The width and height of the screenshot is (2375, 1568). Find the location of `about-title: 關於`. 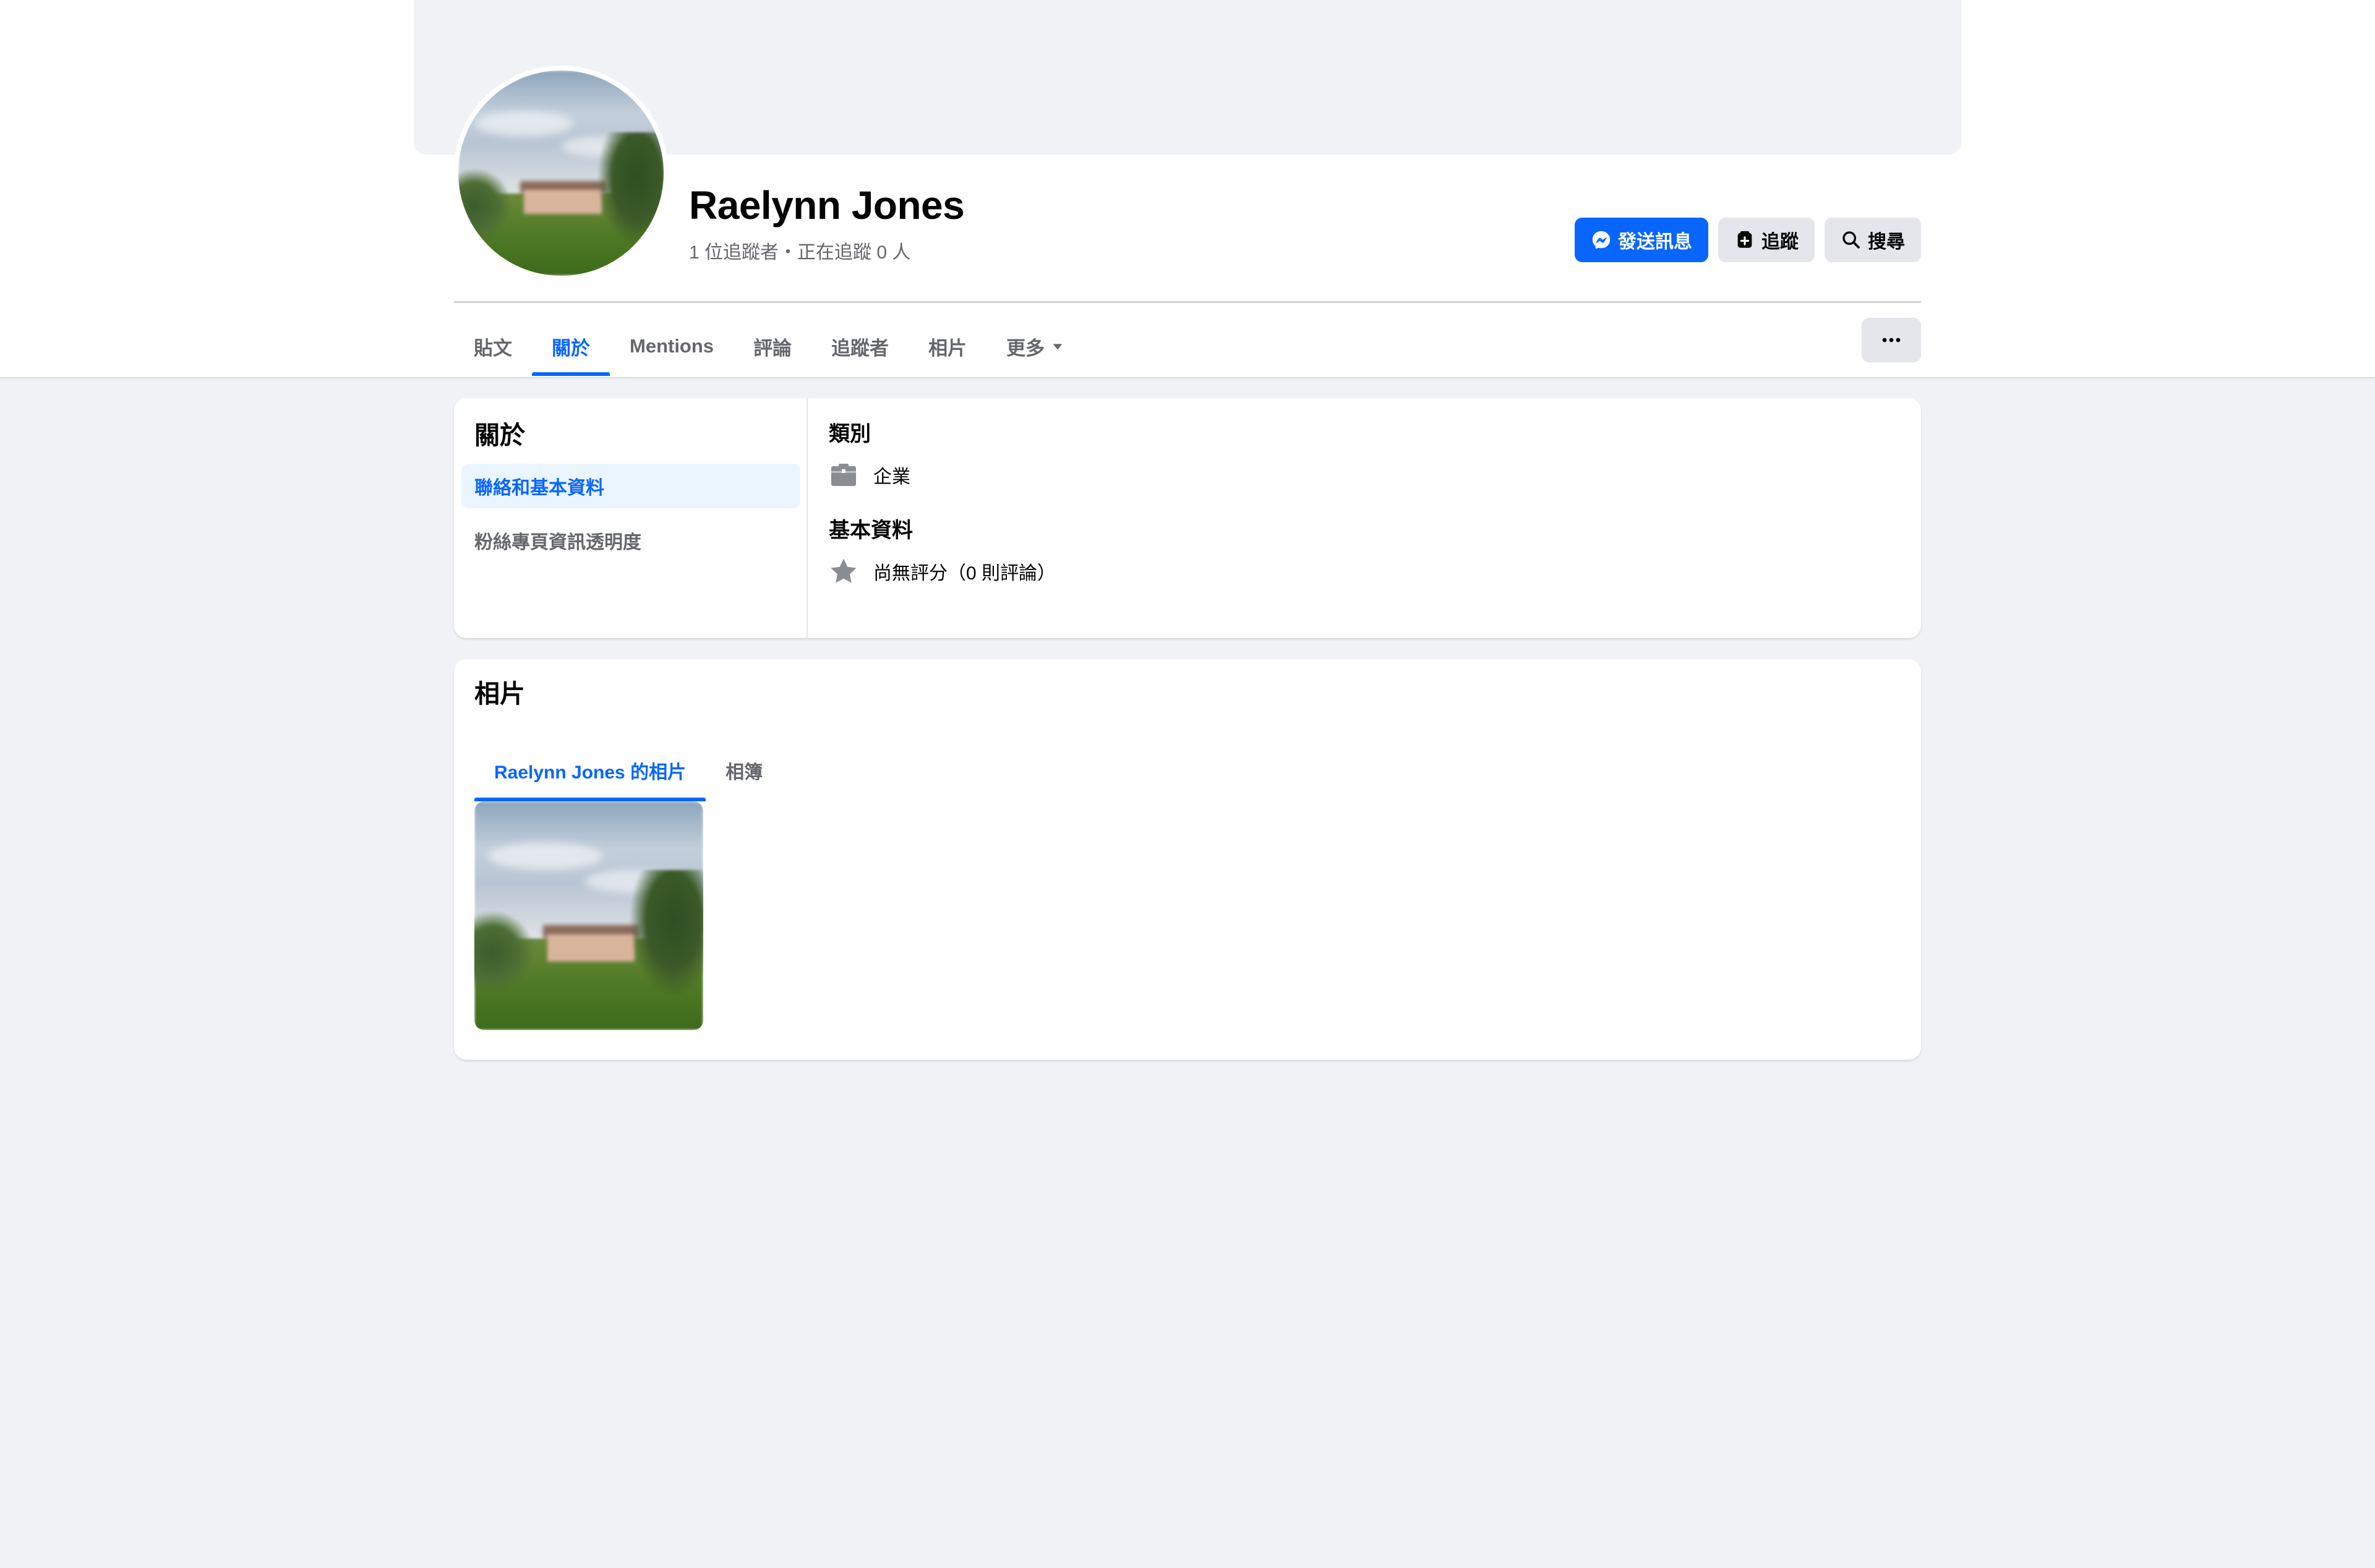

about-title: 關於 is located at coordinates (499, 436).